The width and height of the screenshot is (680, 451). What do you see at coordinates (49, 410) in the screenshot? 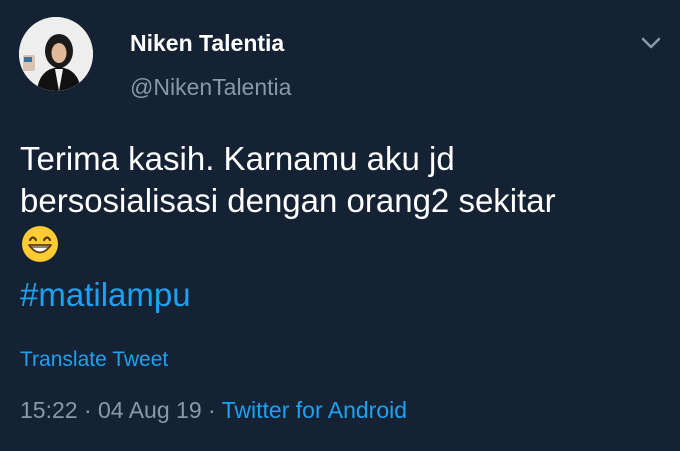
I see `tweet-time: 15:22` at bounding box center [49, 410].